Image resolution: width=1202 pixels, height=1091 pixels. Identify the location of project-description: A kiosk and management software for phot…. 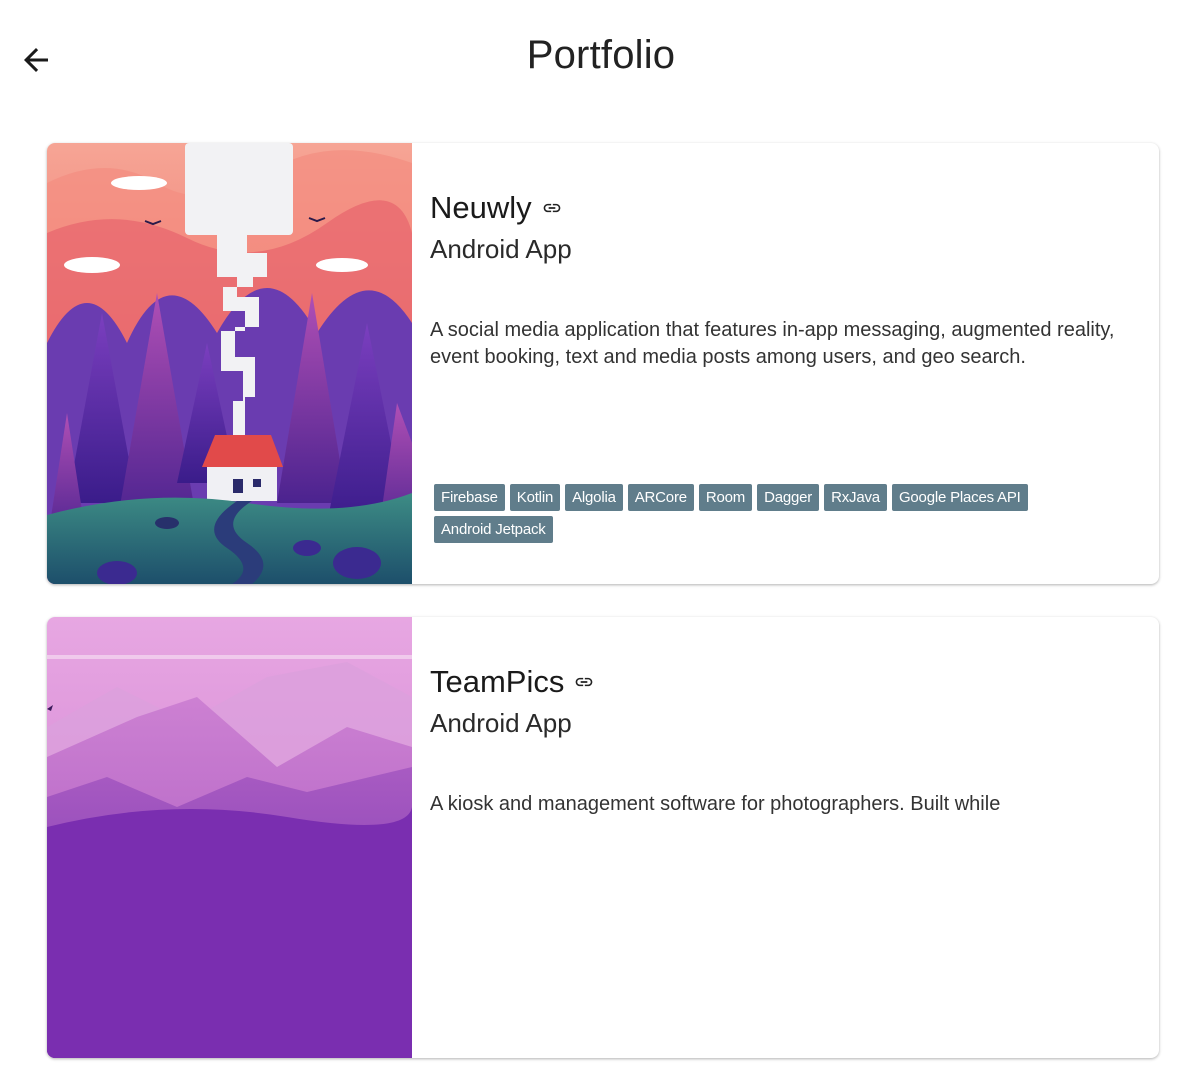
(715, 804).